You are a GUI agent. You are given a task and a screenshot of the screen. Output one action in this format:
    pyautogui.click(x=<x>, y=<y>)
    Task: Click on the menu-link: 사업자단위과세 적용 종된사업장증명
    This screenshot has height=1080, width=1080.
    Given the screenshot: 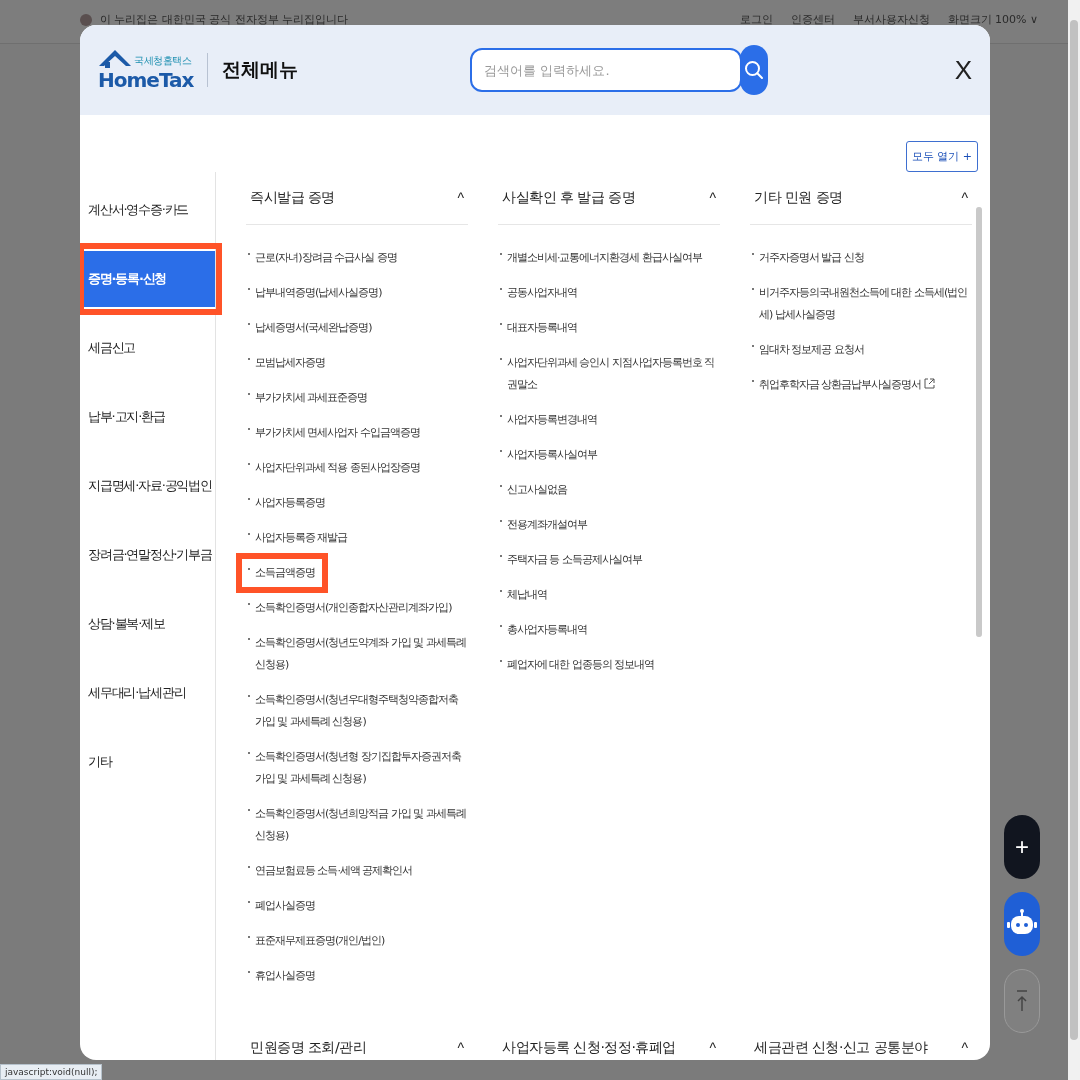 What is the action you would take?
    pyautogui.click(x=337, y=468)
    